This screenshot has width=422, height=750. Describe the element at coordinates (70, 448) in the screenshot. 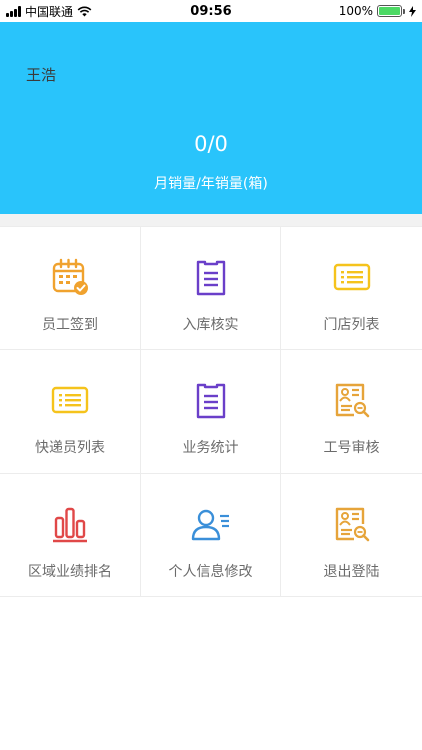

I see `menu-item-label: 快递员列表` at that location.